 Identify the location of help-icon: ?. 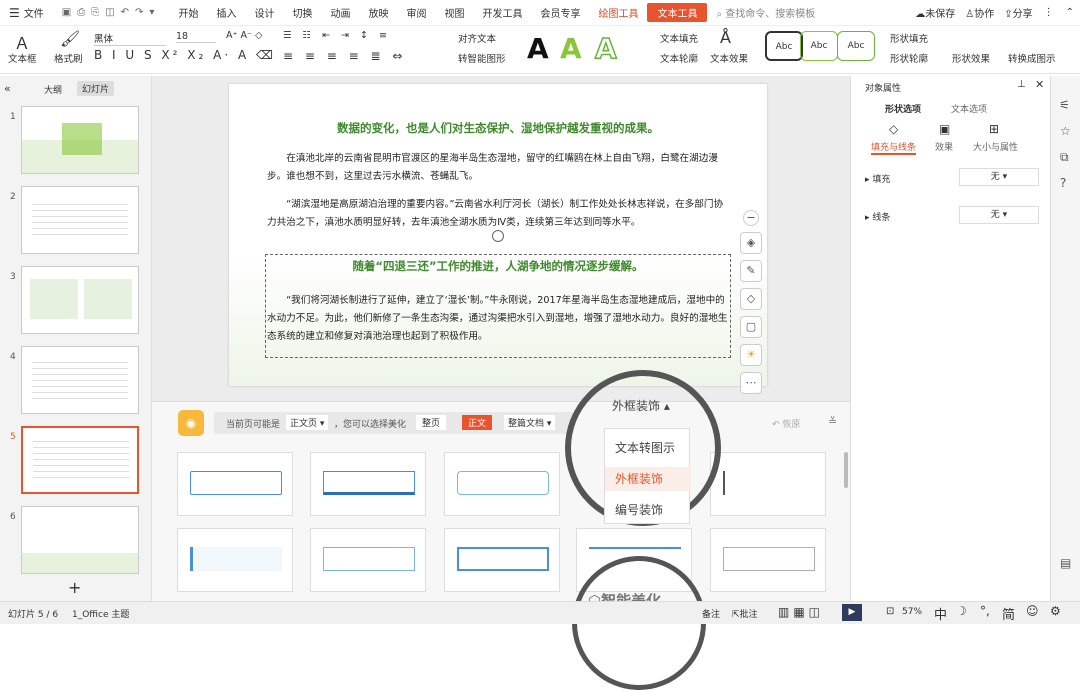
(1063, 183).